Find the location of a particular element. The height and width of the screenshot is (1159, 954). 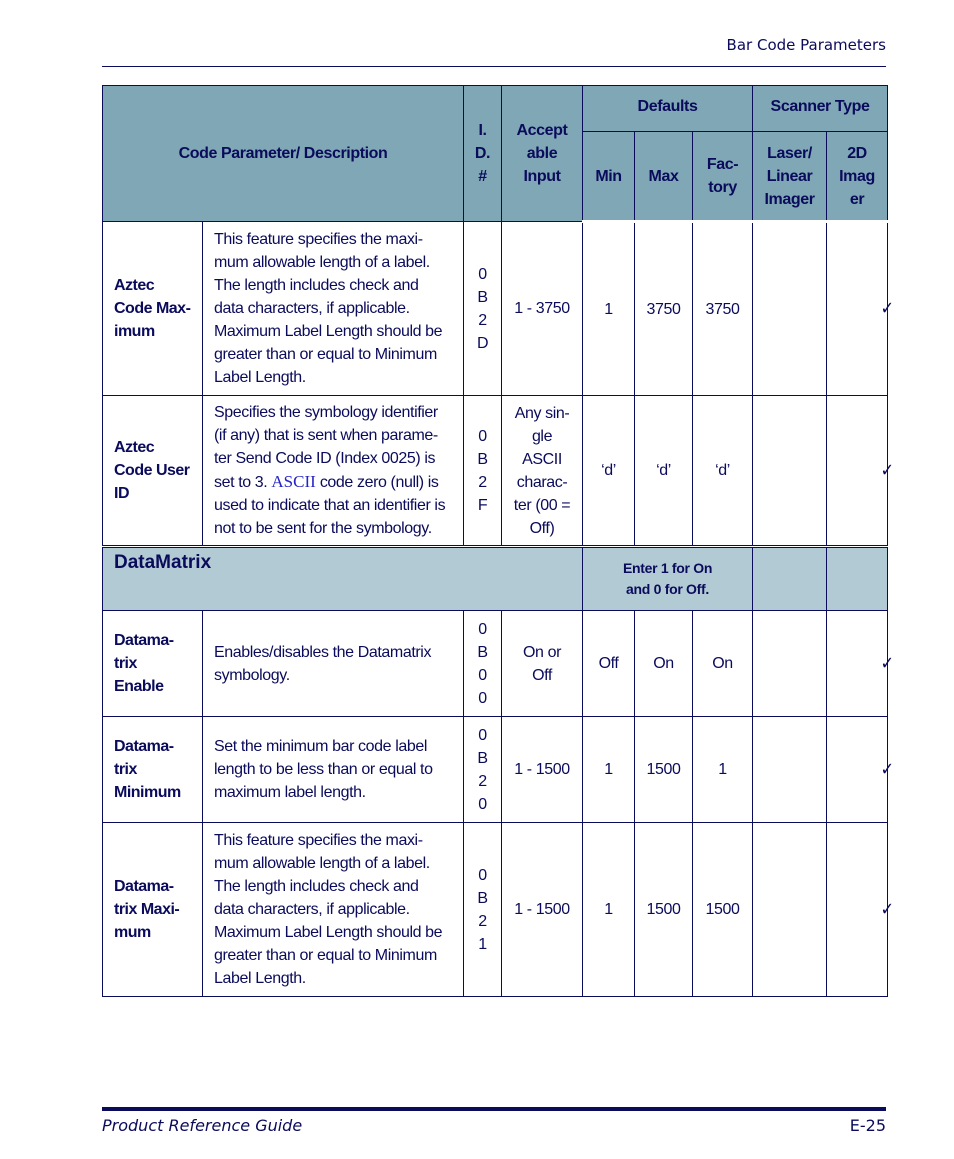

param-default-factory: On is located at coordinates (723, 663).